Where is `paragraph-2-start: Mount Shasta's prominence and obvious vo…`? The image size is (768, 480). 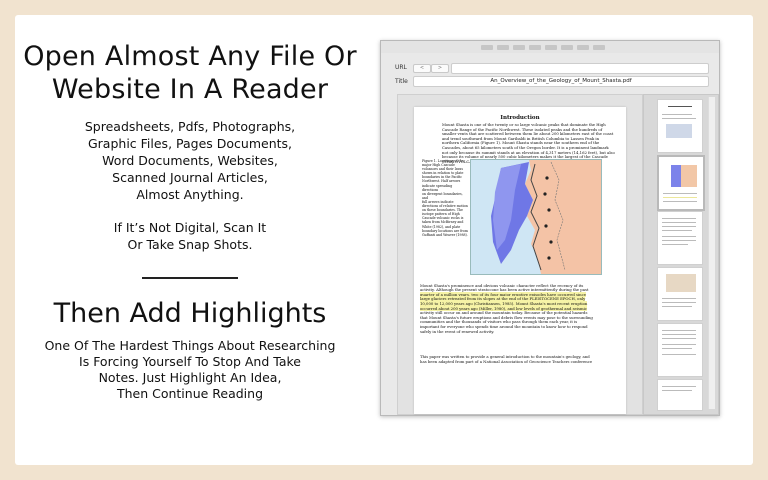
paragraph-2-start: Mount Shasta's prominence and obvious vo… is located at coordinates (504, 287).